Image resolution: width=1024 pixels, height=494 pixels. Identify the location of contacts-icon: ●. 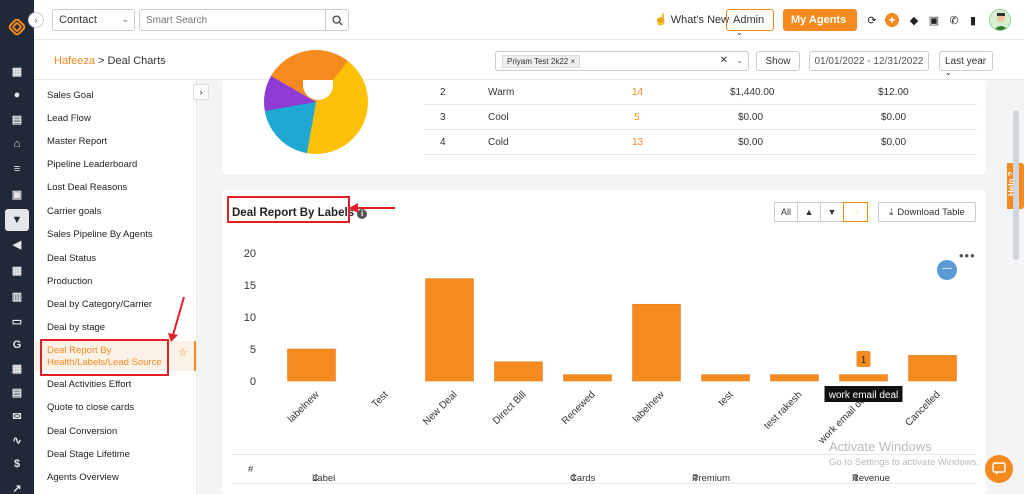
(17, 95).